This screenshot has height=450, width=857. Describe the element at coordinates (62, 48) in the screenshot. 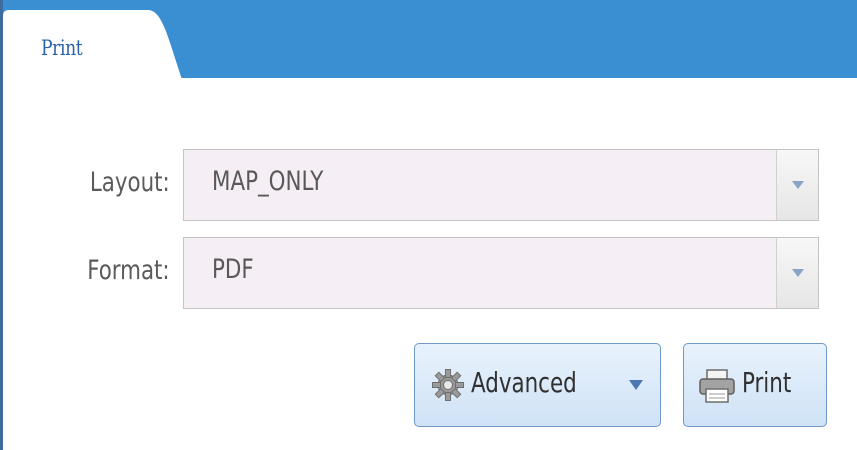

I see `tab-print-label: Print` at that location.